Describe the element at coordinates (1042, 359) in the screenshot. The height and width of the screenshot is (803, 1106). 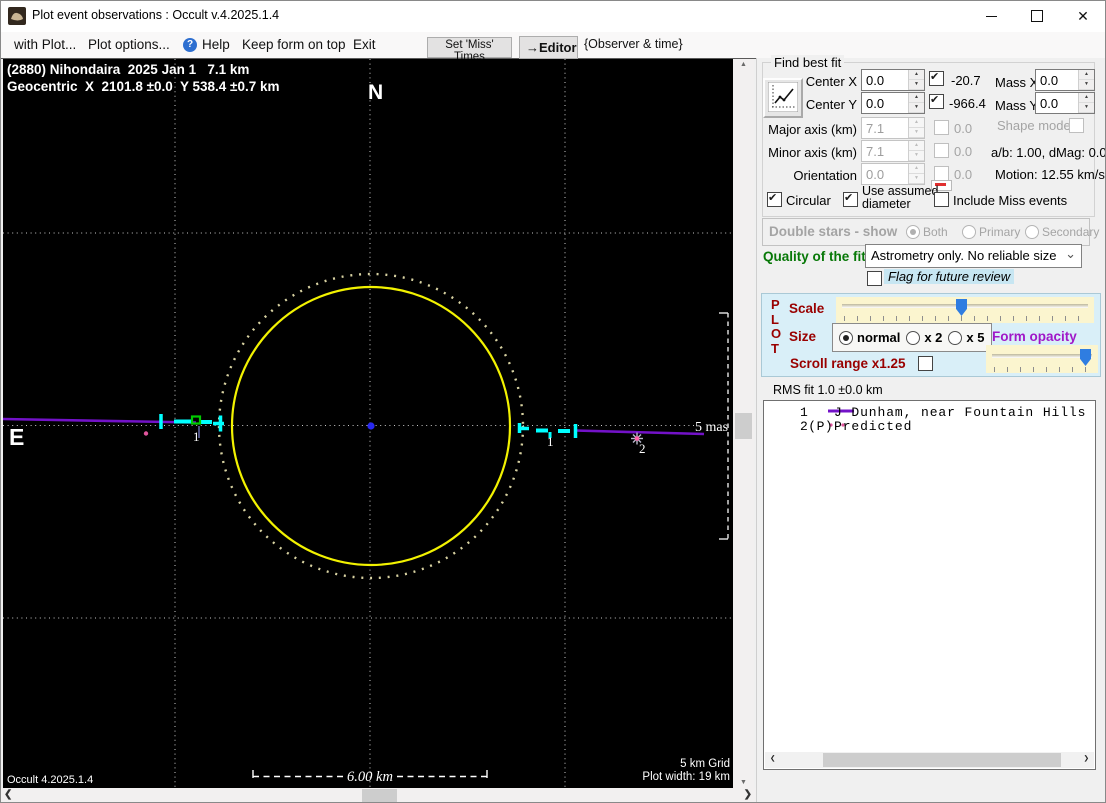
I see `form-opacity-slider` at that location.